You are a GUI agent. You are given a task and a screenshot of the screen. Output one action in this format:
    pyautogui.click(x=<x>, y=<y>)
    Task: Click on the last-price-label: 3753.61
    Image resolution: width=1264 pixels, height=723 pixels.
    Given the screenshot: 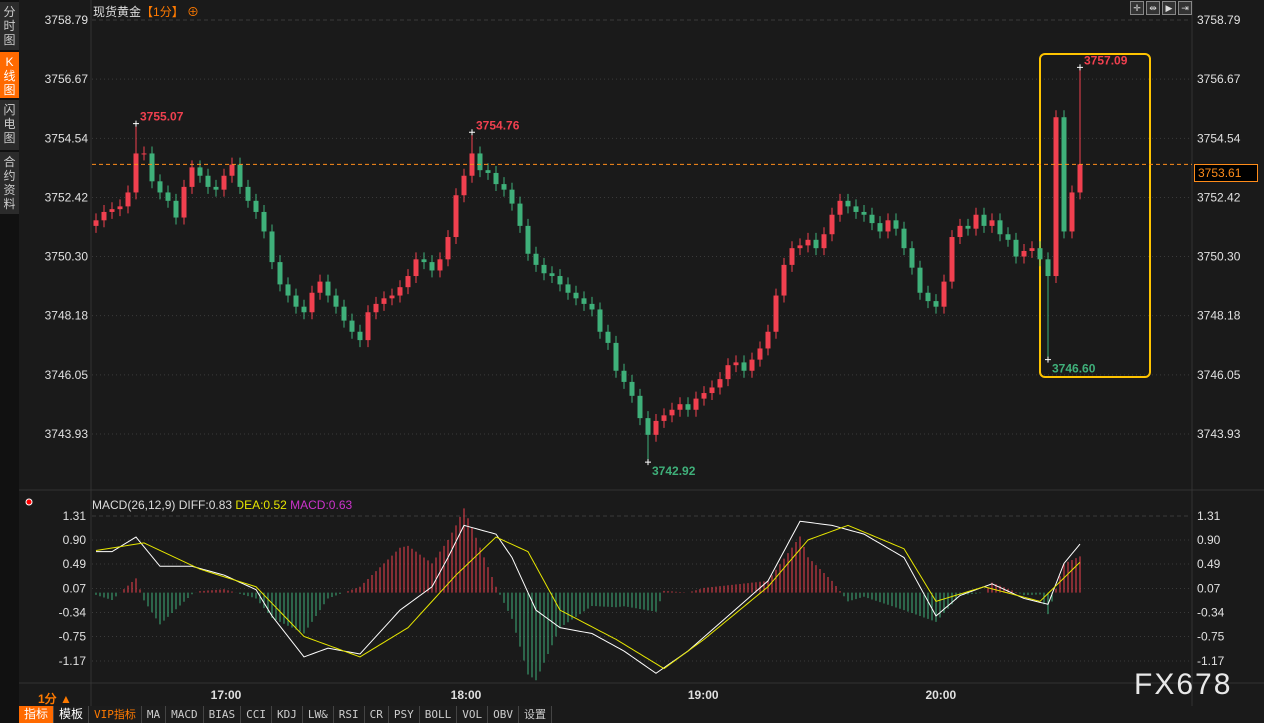 What is the action you would take?
    pyautogui.click(x=1226, y=173)
    